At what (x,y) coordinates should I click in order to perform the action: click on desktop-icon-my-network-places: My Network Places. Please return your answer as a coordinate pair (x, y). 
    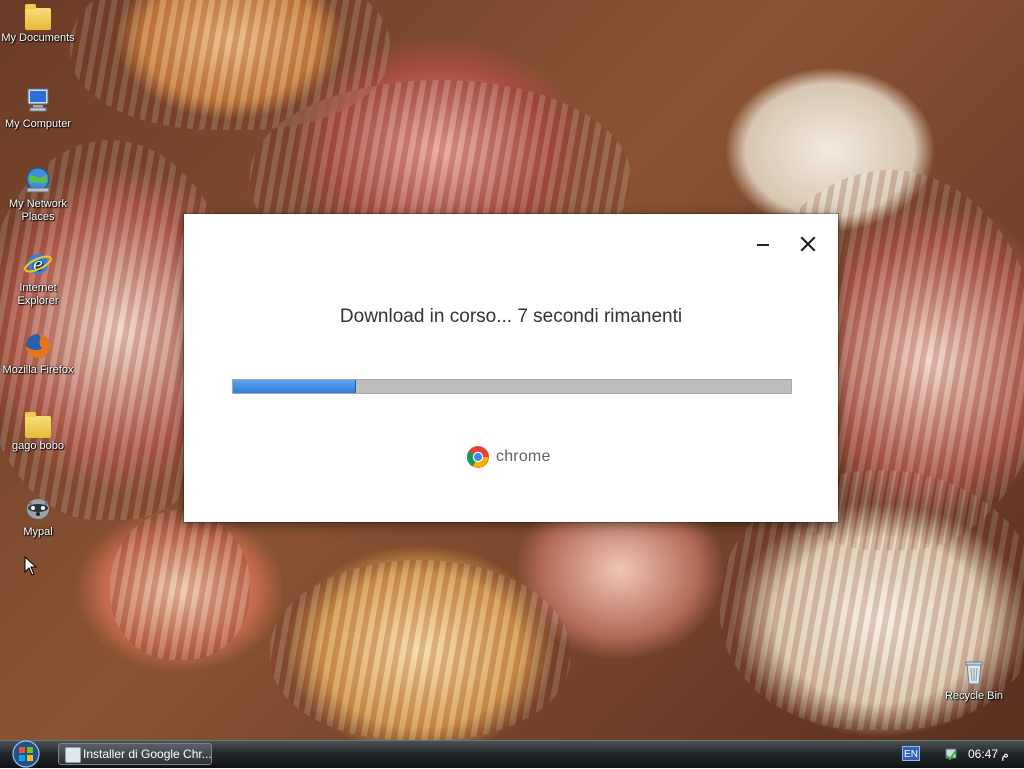
    Looking at the image, I should click on (38, 194).